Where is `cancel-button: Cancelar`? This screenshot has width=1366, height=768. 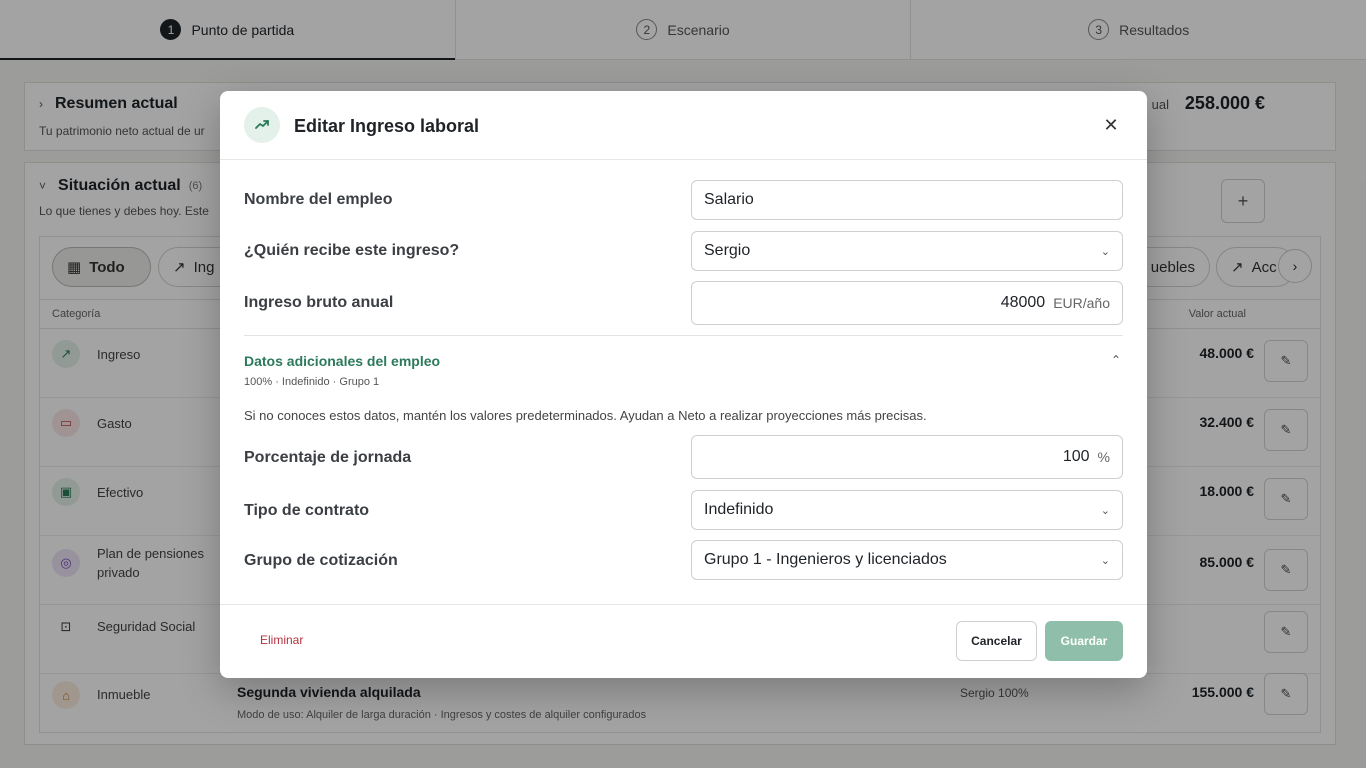
cancel-button: Cancelar is located at coordinates (996, 641).